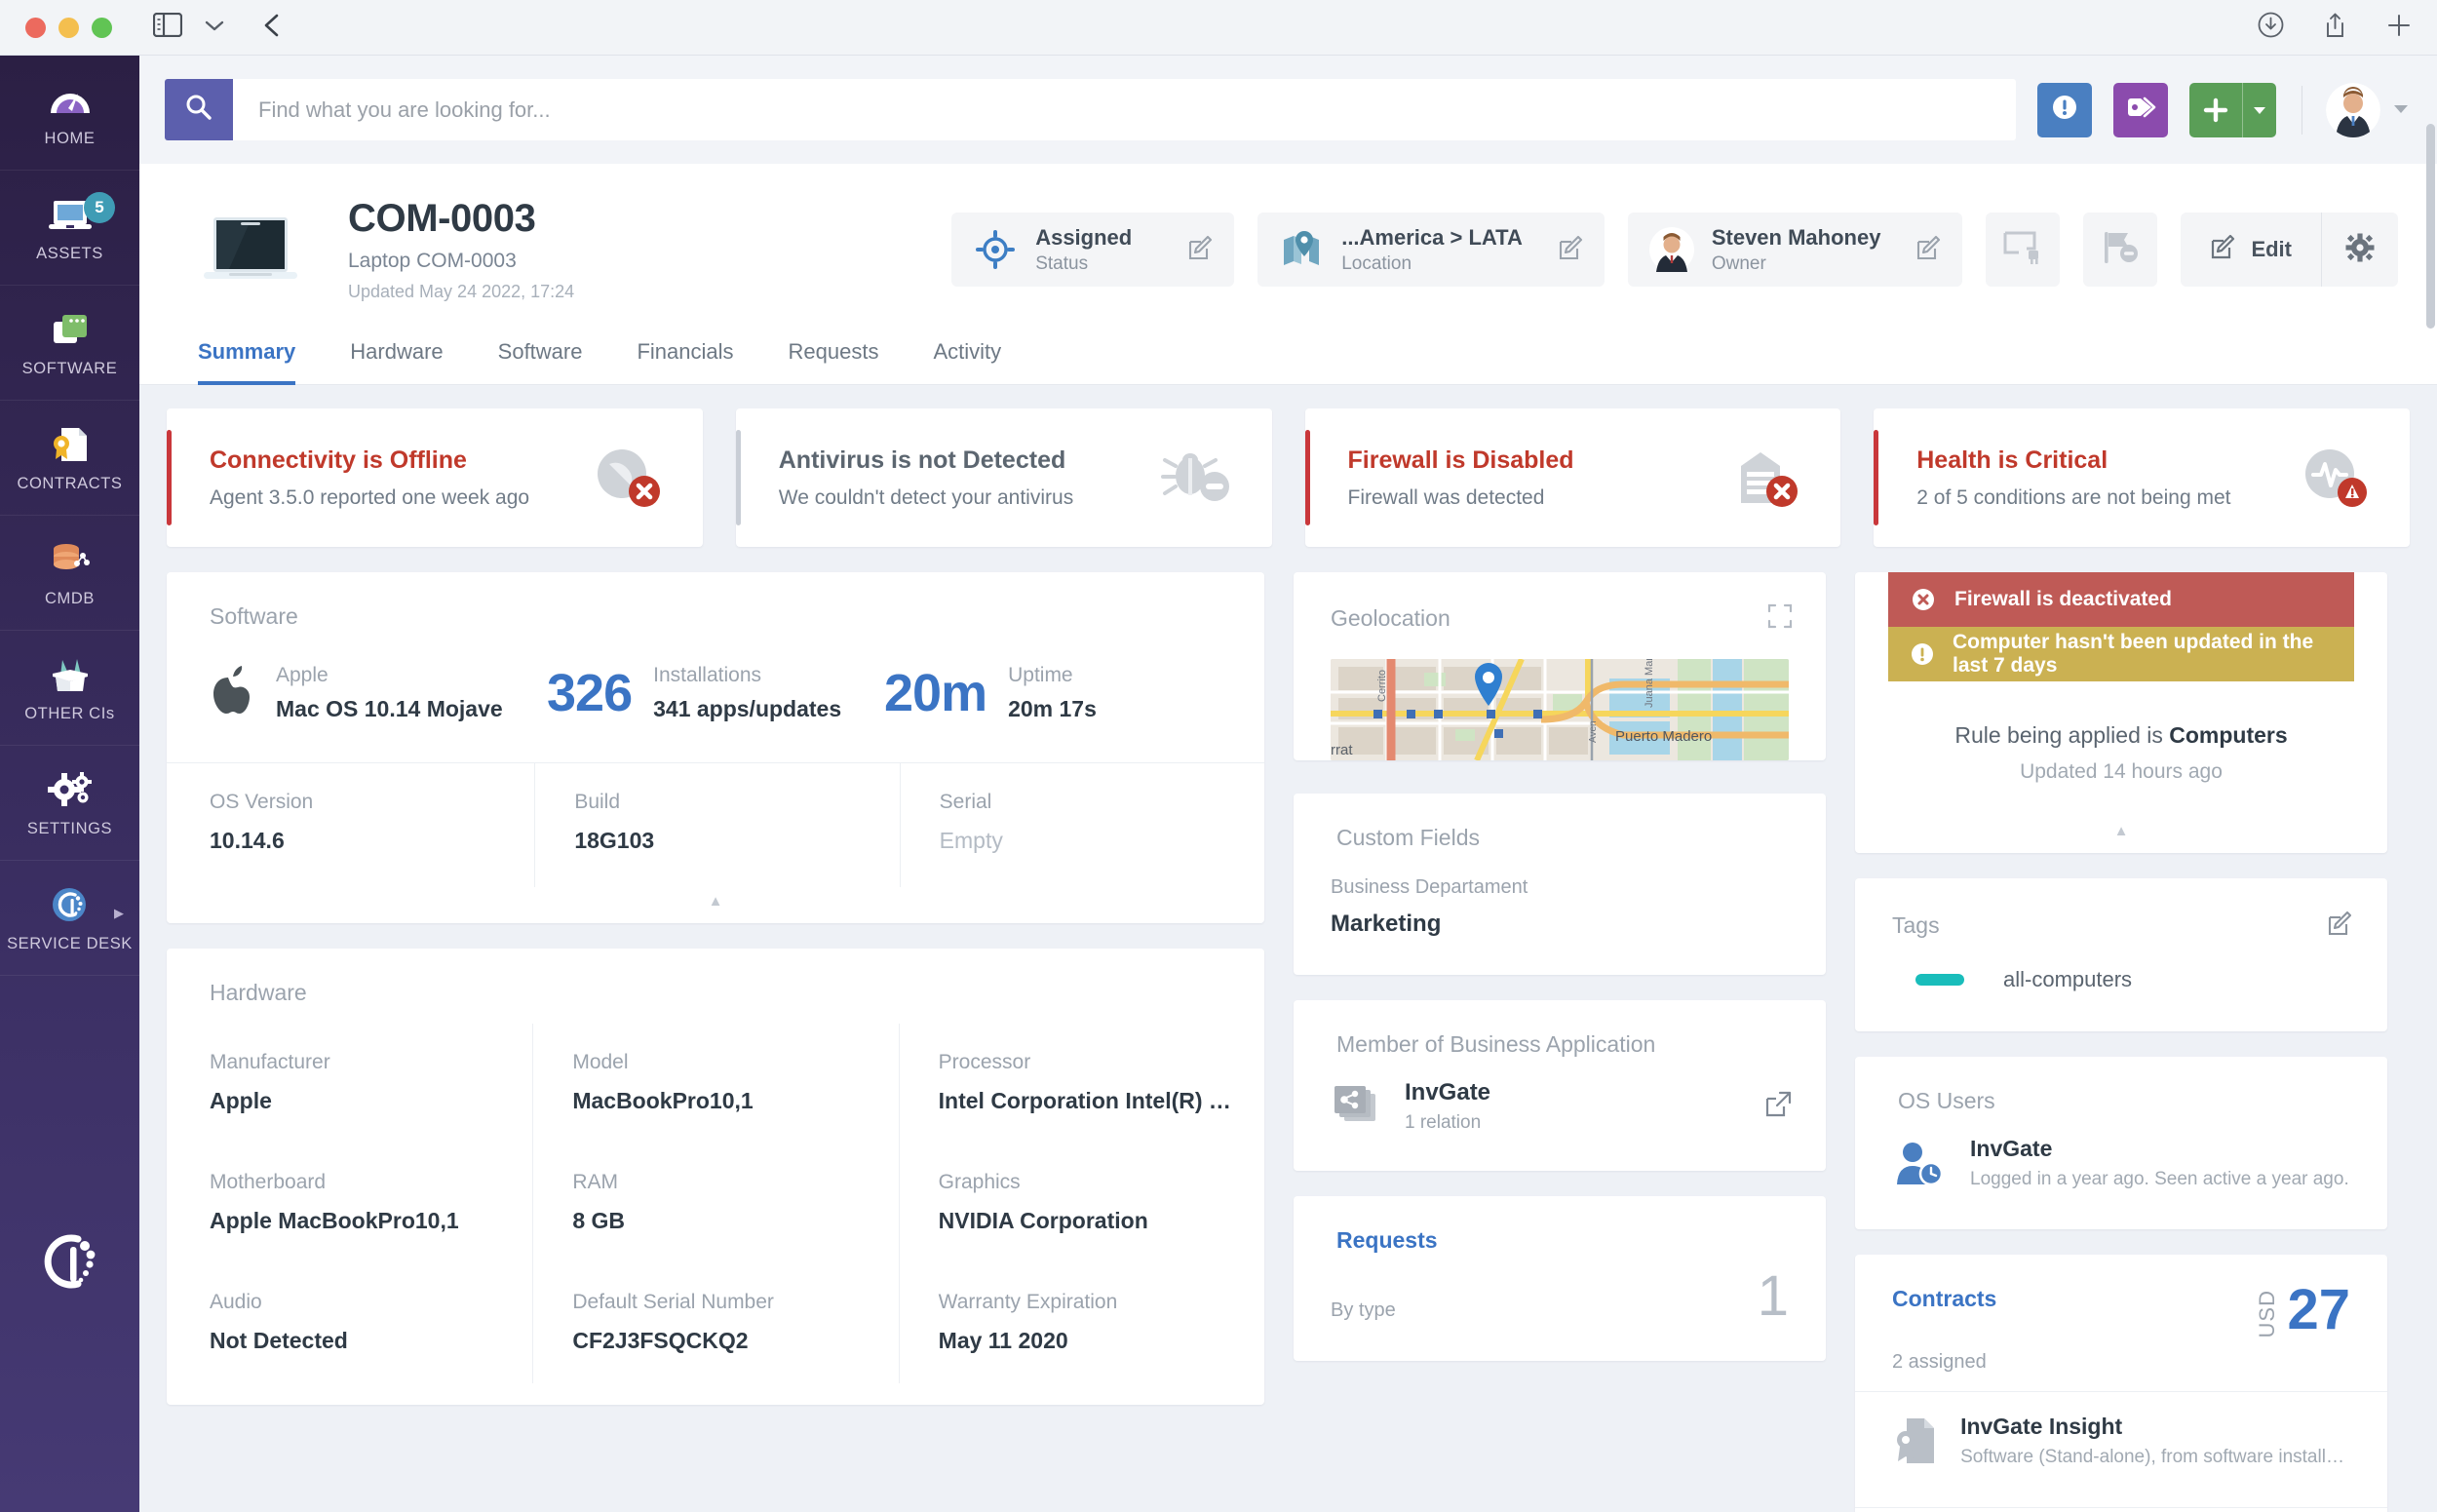 The image size is (2437, 1512). Describe the element at coordinates (1408, 837) in the screenshot. I see `custom-fields-title: Custom Fields` at that location.